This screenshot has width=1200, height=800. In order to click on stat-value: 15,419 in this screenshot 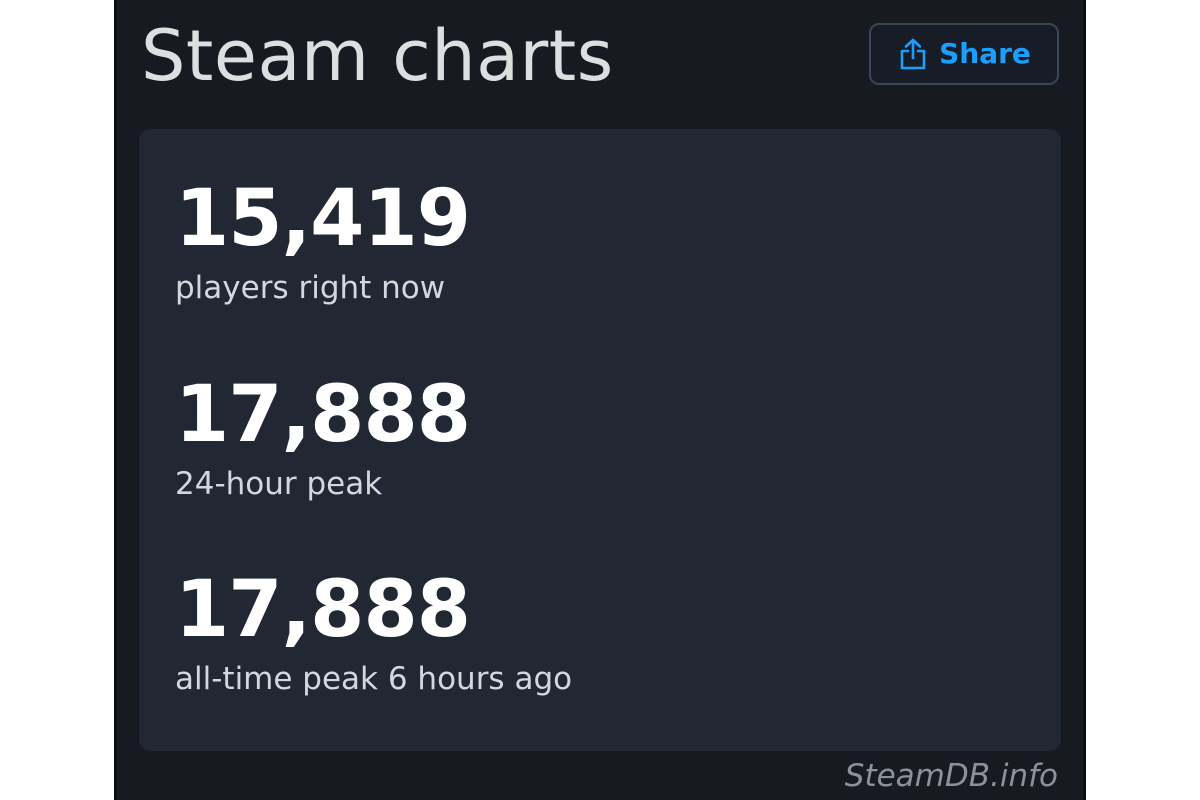, I will do `click(323, 219)`.